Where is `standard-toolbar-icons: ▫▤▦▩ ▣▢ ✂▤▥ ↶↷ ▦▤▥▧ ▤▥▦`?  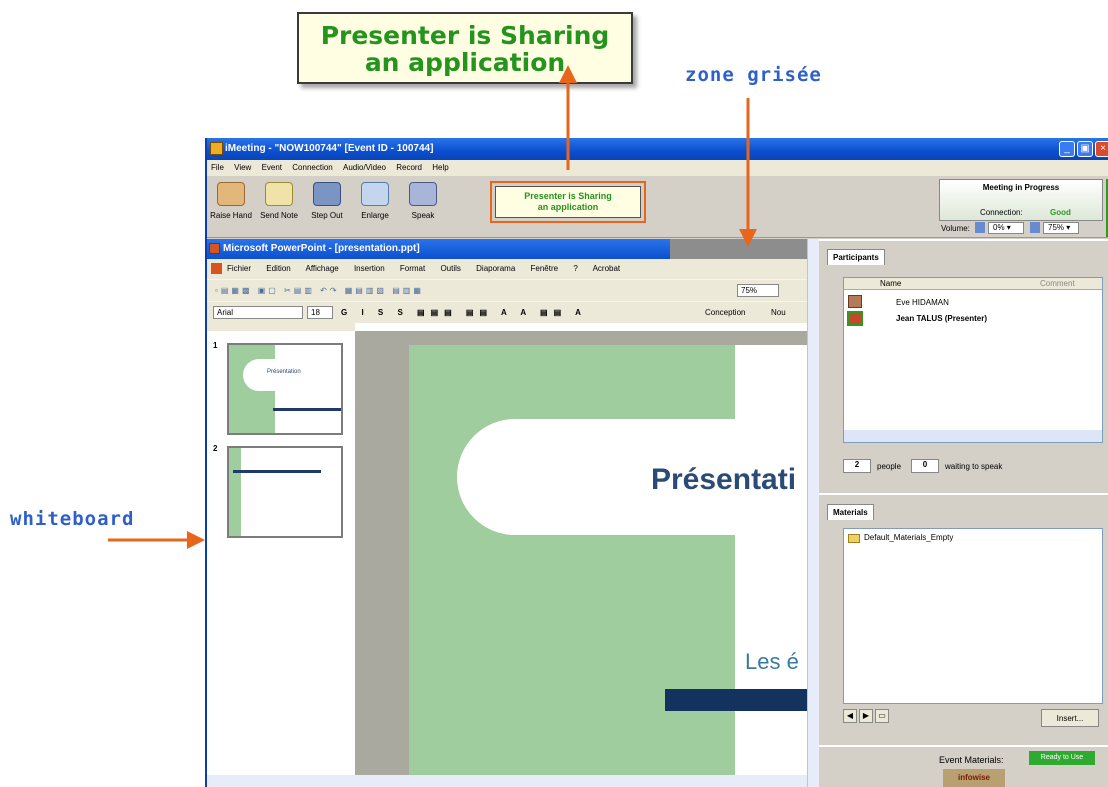
standard-toolbar-icons: ▫▤▦▩ ▣▢ ✂▤▥ ↶↷ ▦▤▥▧ ▤▥▦ is located at coordinates (319, 290).